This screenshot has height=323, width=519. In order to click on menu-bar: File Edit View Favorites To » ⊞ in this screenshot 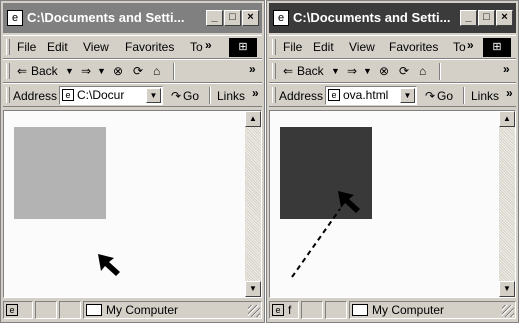, I will do `click(392, 47)`.